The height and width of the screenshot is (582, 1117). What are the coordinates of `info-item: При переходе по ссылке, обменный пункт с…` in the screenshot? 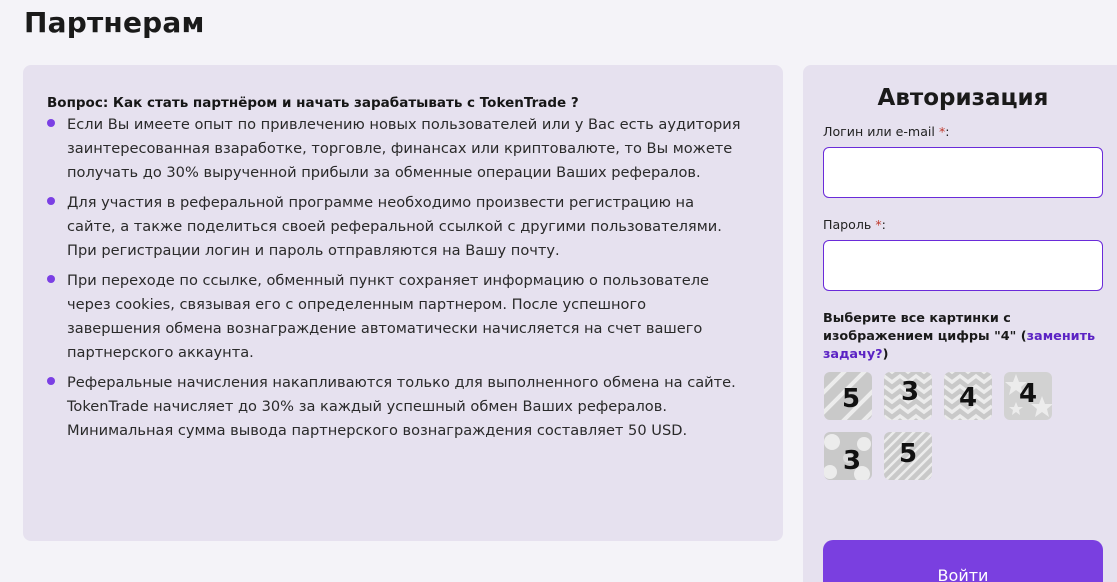 It's located at (403, 317).